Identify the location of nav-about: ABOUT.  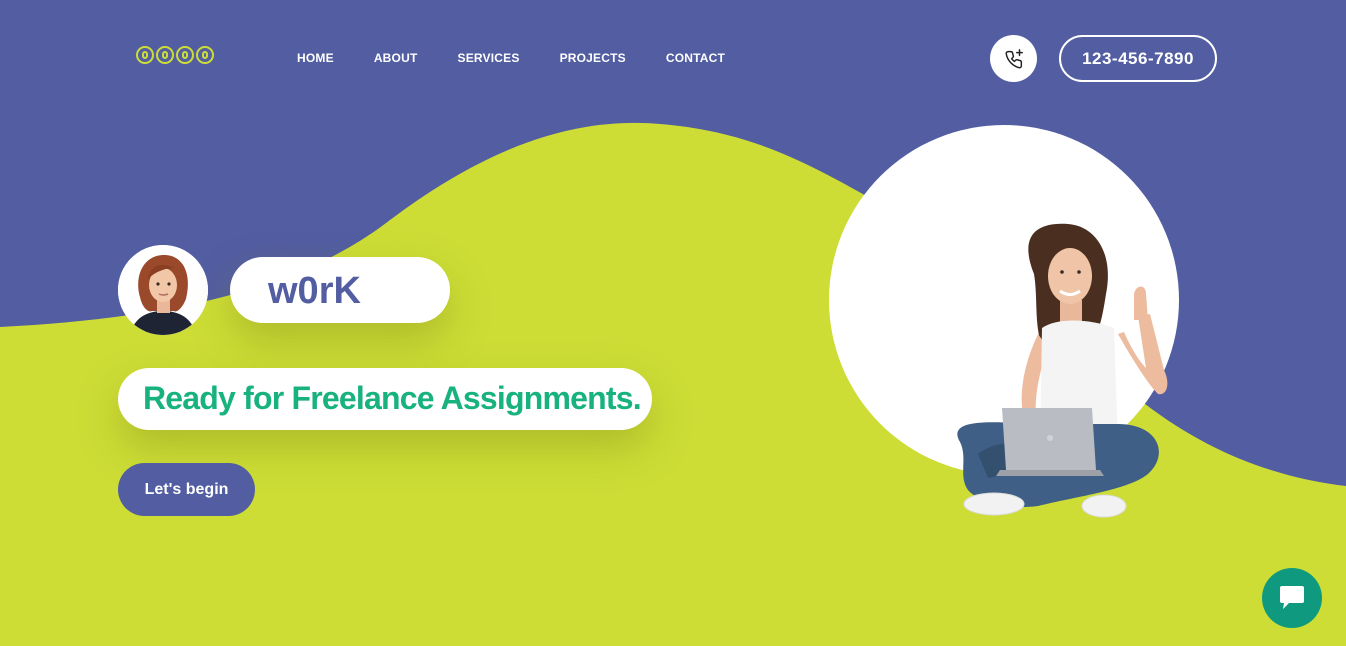
(396, 58).